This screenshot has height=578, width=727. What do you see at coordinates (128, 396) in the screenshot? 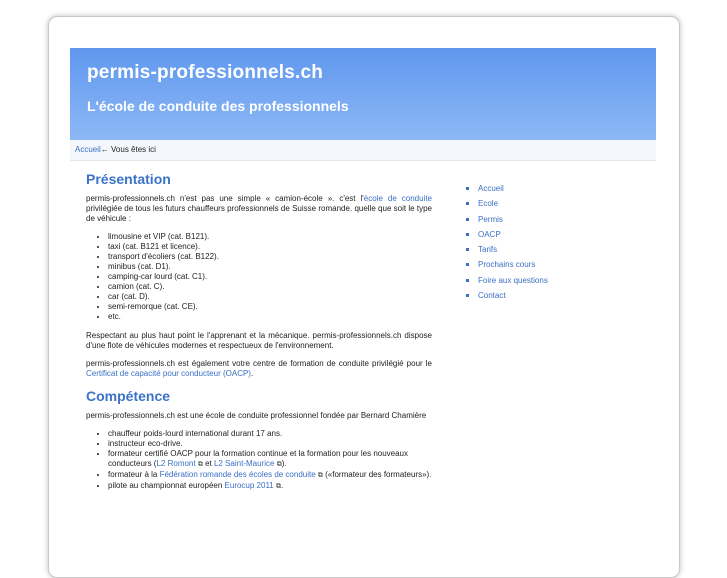
I see `competence-heading: Compétence` at bounding box center [128, 396].